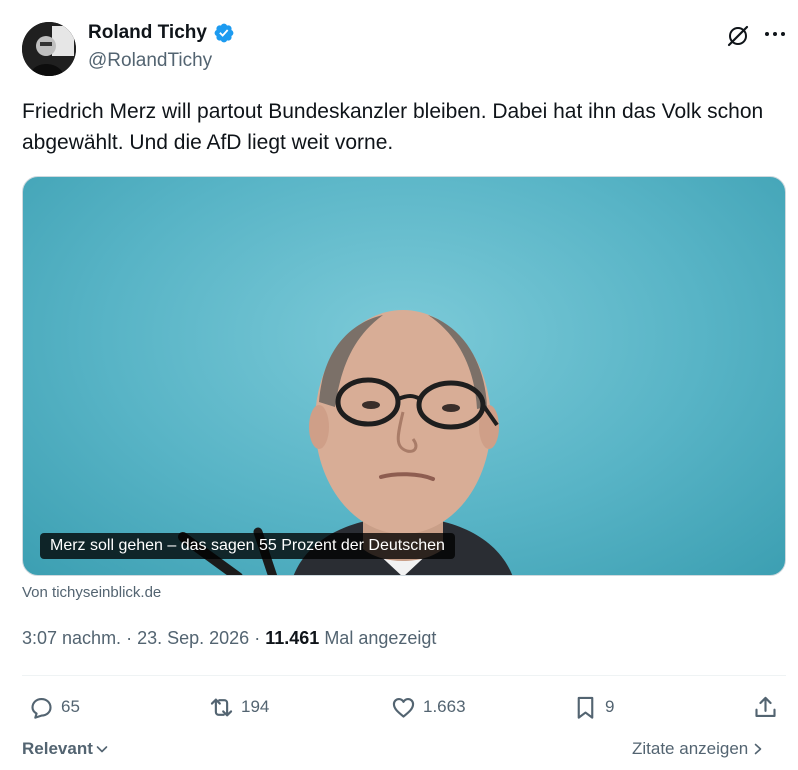  What do you see at coordinates (292, 638) in the screenshot?
I see `views-count: 11.461` at bounding box center [292, 638].